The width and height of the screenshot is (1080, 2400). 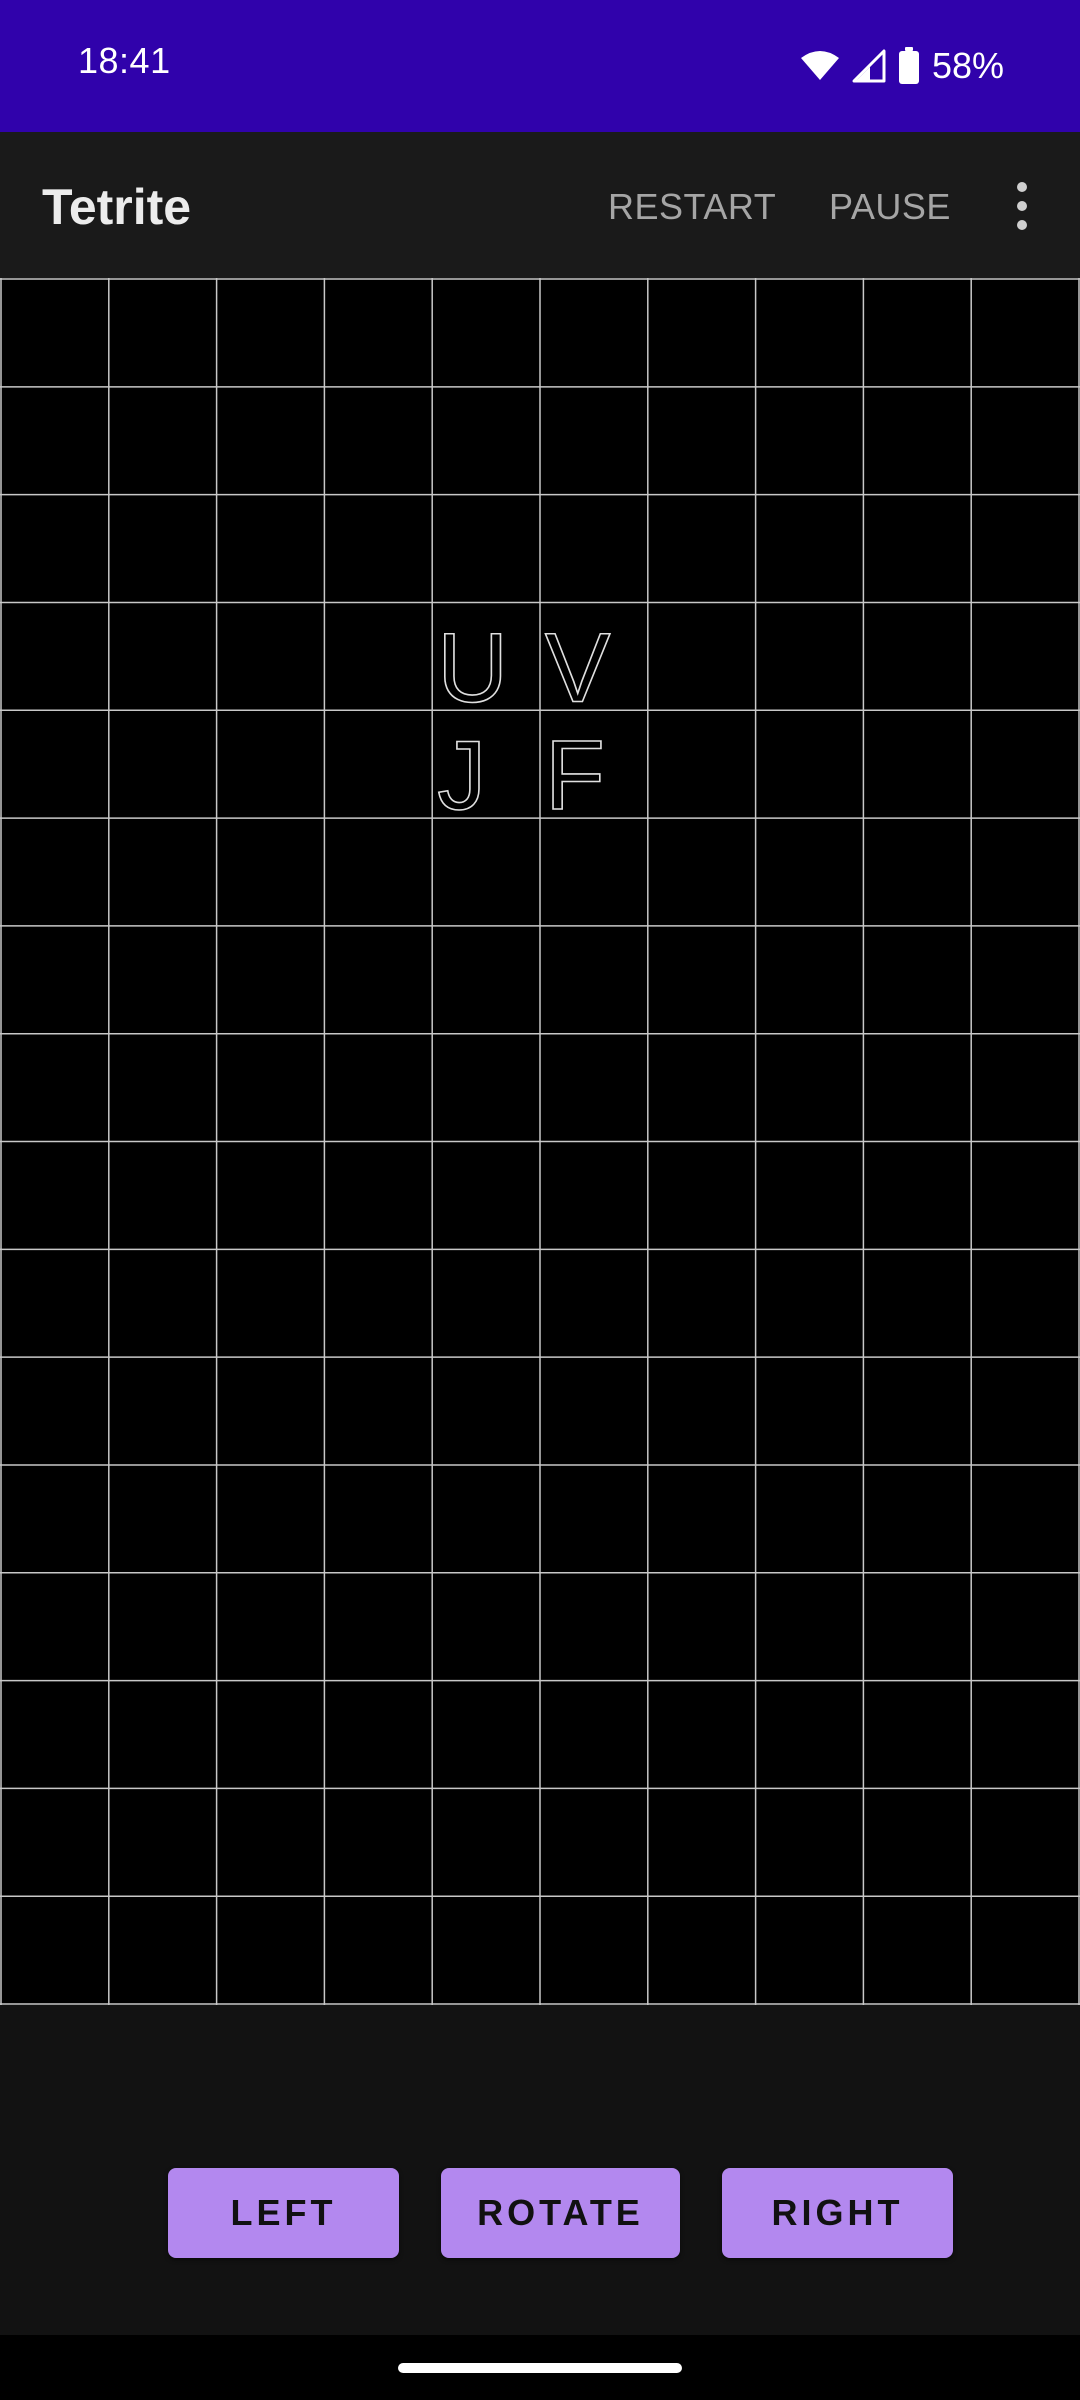 I want to click on control-panel: LEFT ROTATE RIGHT, so click(x=540, y=2170).